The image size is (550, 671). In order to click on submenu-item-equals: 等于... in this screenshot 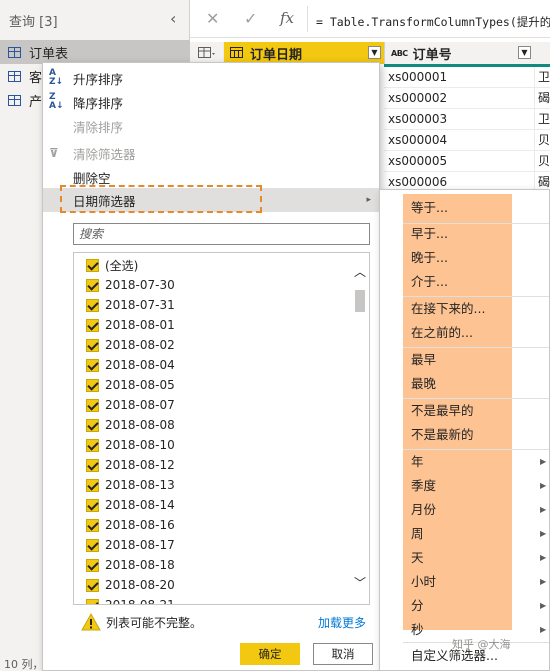, I will do `click(429, 208)`.